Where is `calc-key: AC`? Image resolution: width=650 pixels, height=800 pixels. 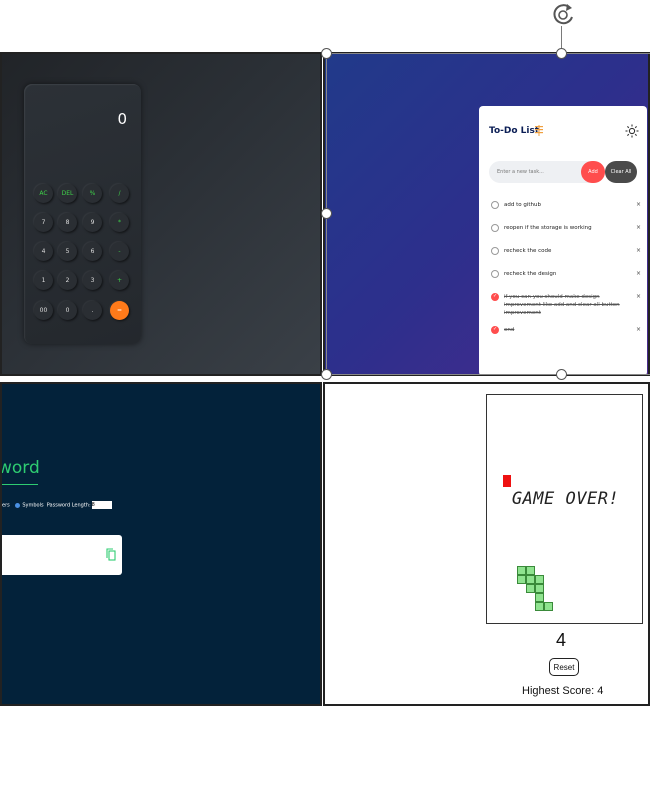
calc-key: AC is located at coordinates (43, 193).